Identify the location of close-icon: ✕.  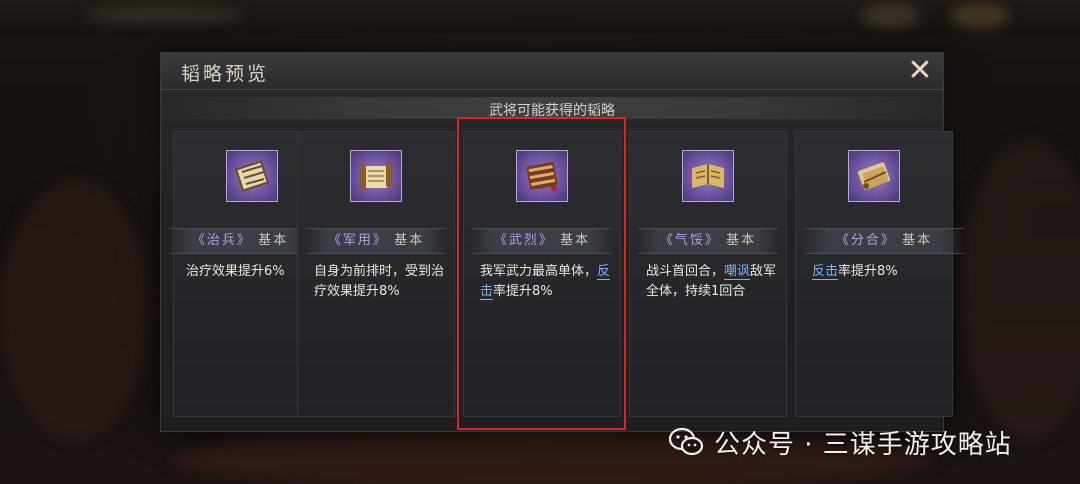
(920, 70).